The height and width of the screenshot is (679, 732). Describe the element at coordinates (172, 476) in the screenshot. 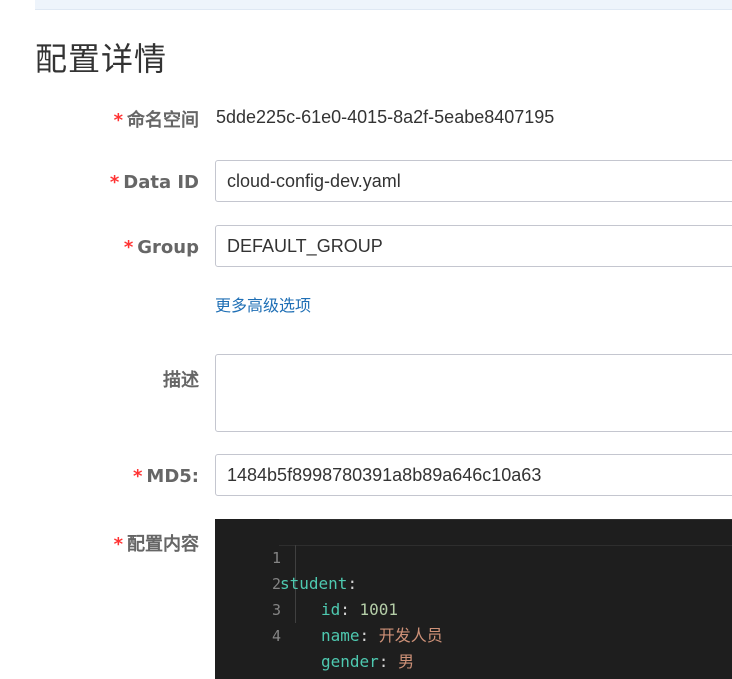

I see `md5-label-text: MD5:` at that location.